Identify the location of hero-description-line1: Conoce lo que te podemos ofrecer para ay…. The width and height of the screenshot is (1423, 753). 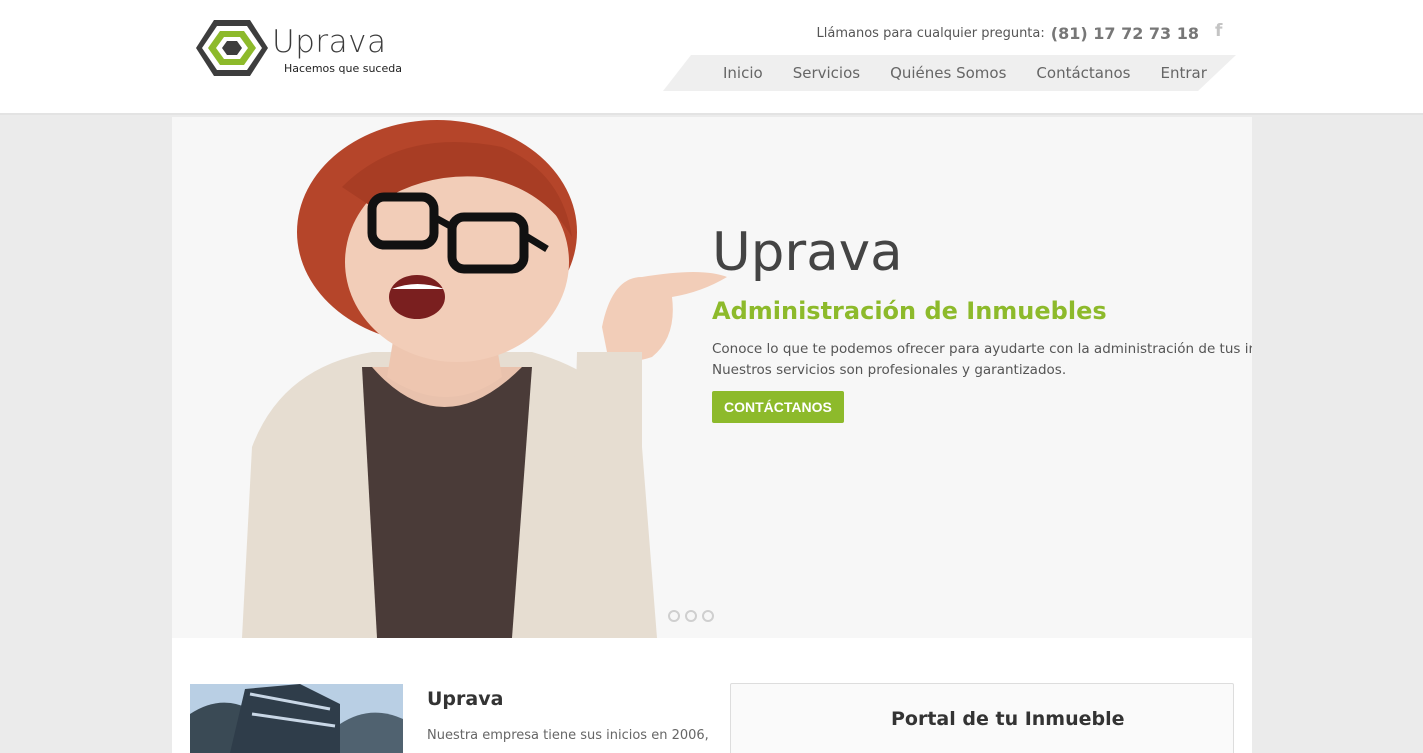
(982, 349).